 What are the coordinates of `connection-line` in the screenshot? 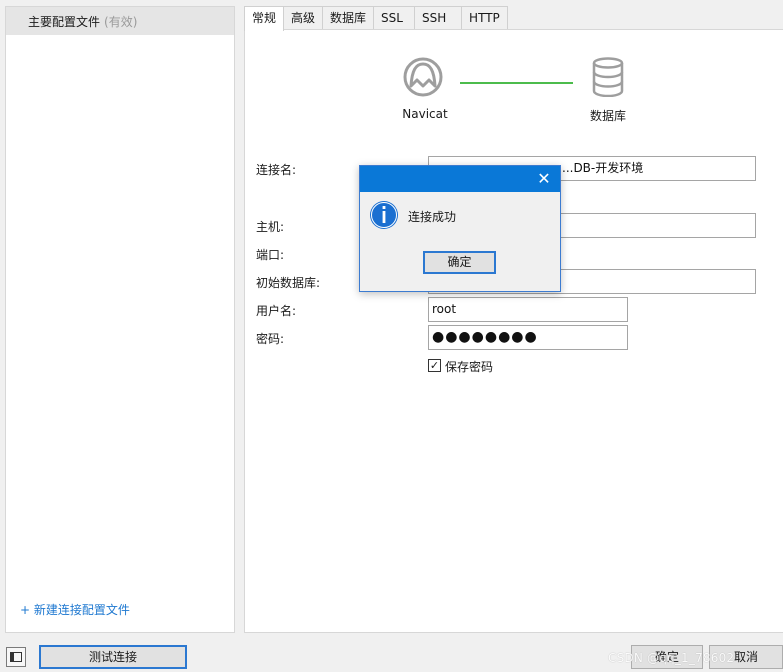 It's located at (516, 83).